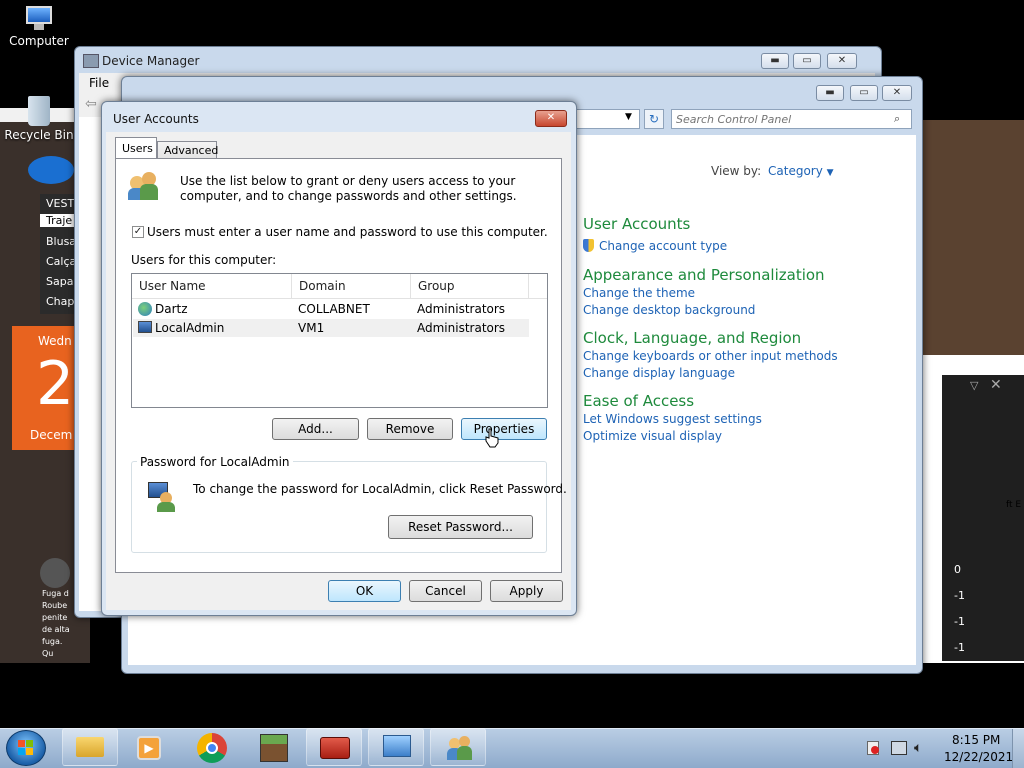  Describe the element at coordinates (996, 385) in the screenshot. I see `panel-close-icon: ✕` at that location.